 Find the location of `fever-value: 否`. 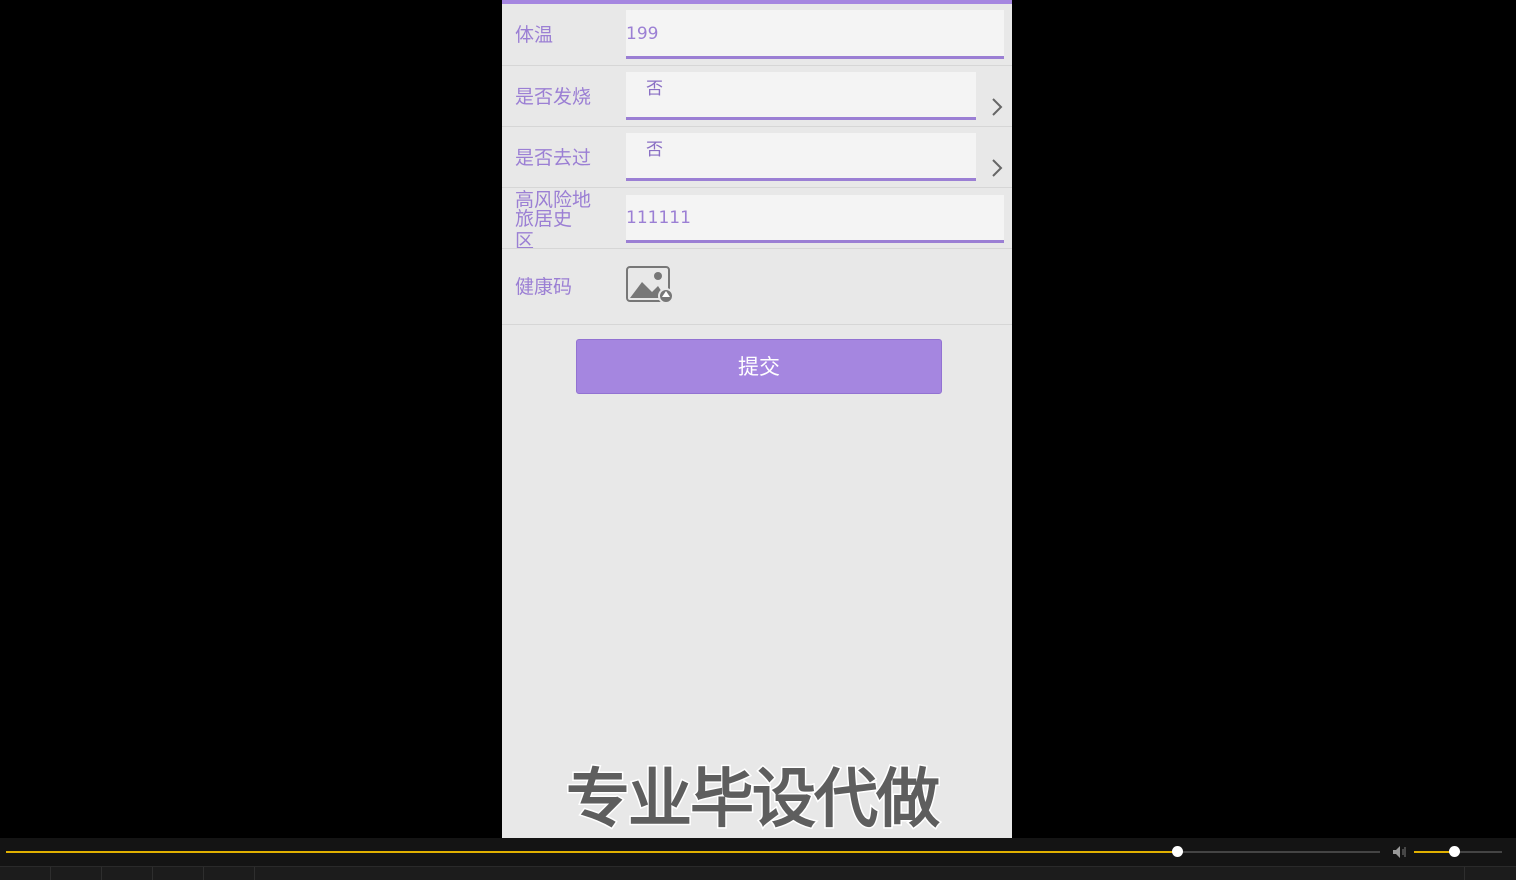

fever-value: 否 is located at coordinates (654, 89).